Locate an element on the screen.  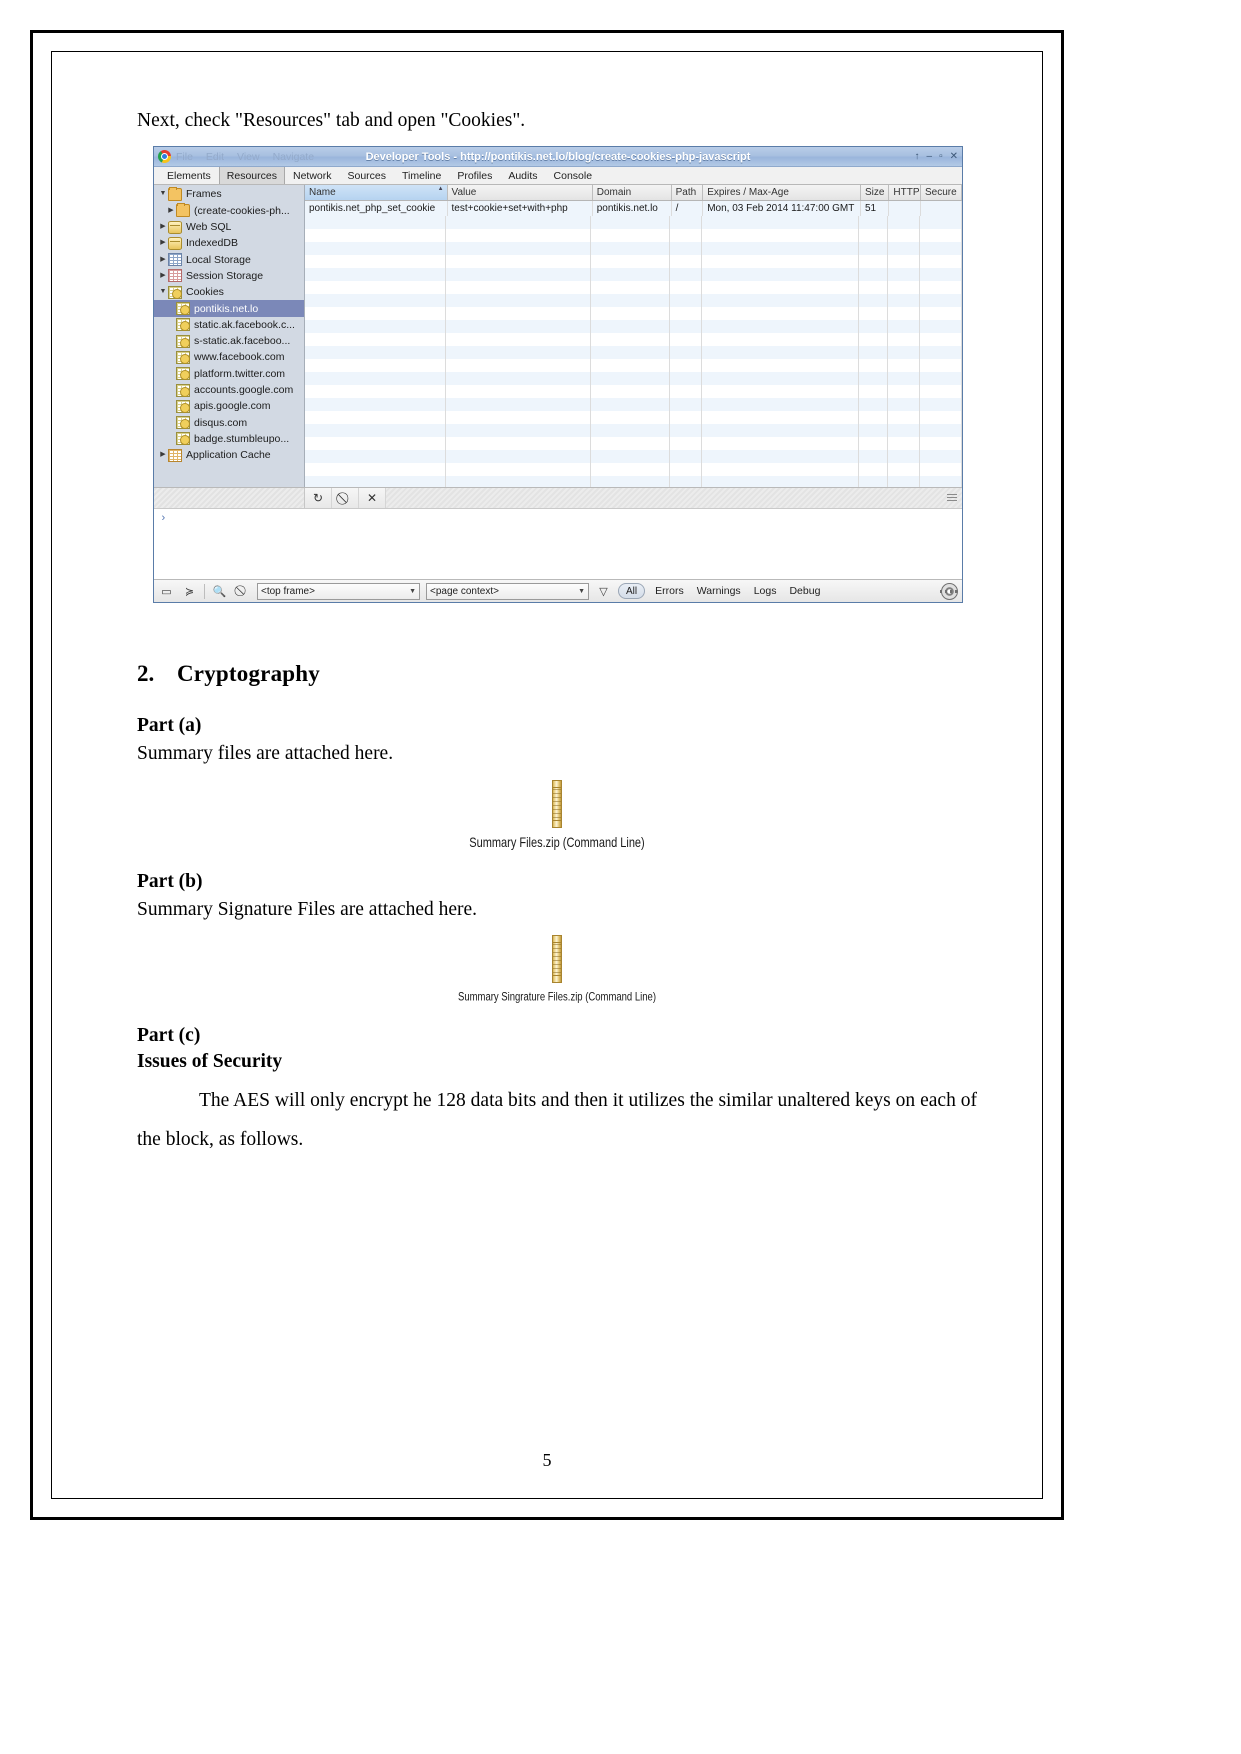
tab-sources: Sources is located at coordinates (367, 175).